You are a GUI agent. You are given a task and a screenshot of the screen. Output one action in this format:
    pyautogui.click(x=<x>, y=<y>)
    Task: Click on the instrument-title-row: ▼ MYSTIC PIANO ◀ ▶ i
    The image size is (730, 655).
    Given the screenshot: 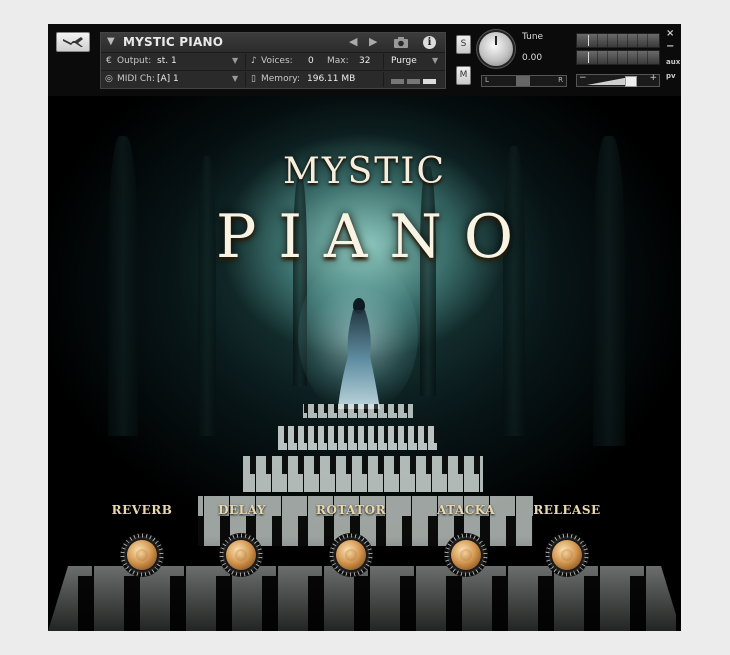 What is the action you would take?
    pyautogui.click(x=273, y=43)
    